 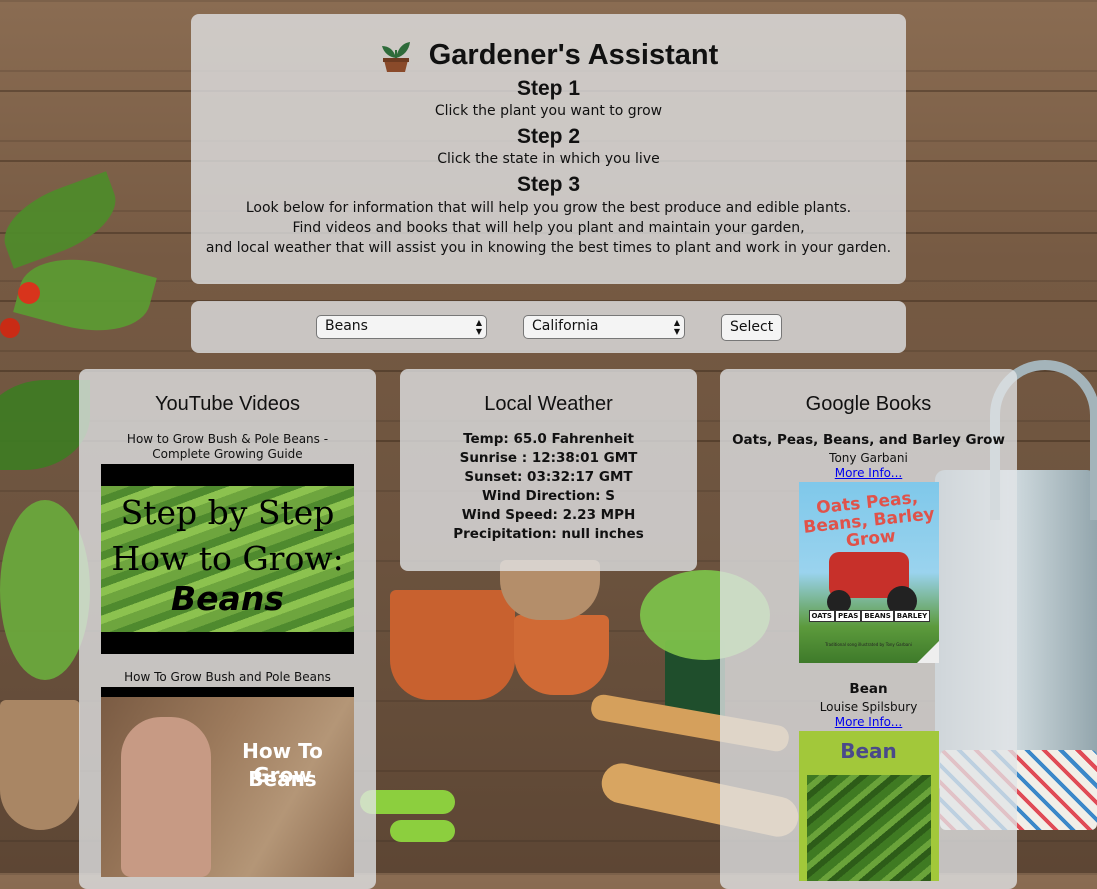 What do you see at coordinates (868, 458) in the screenshot?
I see `book-author: Tony Garbani` at bounding box center [868, 458].